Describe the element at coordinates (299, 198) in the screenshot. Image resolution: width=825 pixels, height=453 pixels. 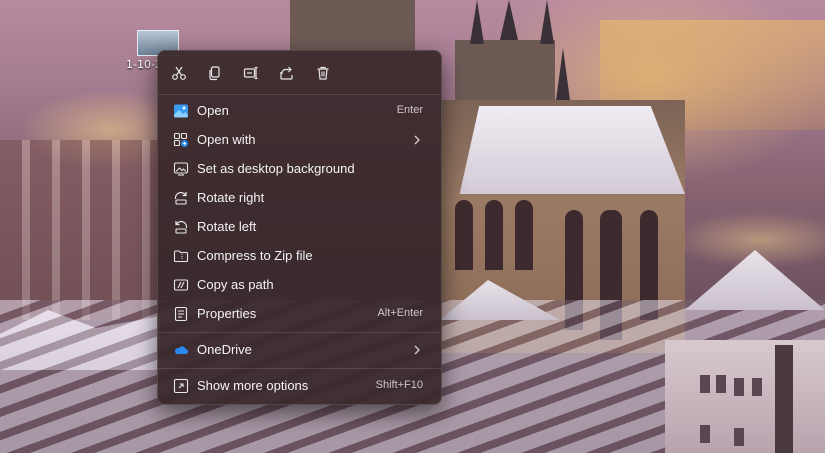
I see `menu-item-rotate-right: Rotate right` at that location.